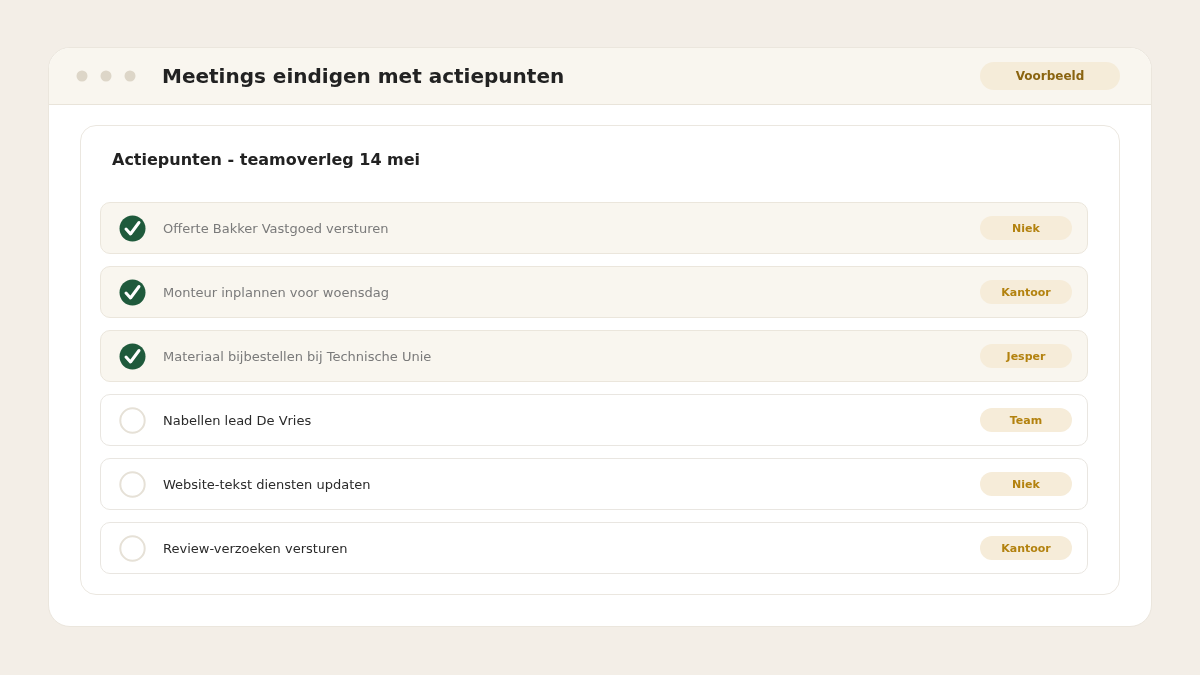  What do you see at coordinates (238, 420) in the screenshot?
I see `action-item-text: Nabellen lead De Vries` at bounding box center [238, 420].